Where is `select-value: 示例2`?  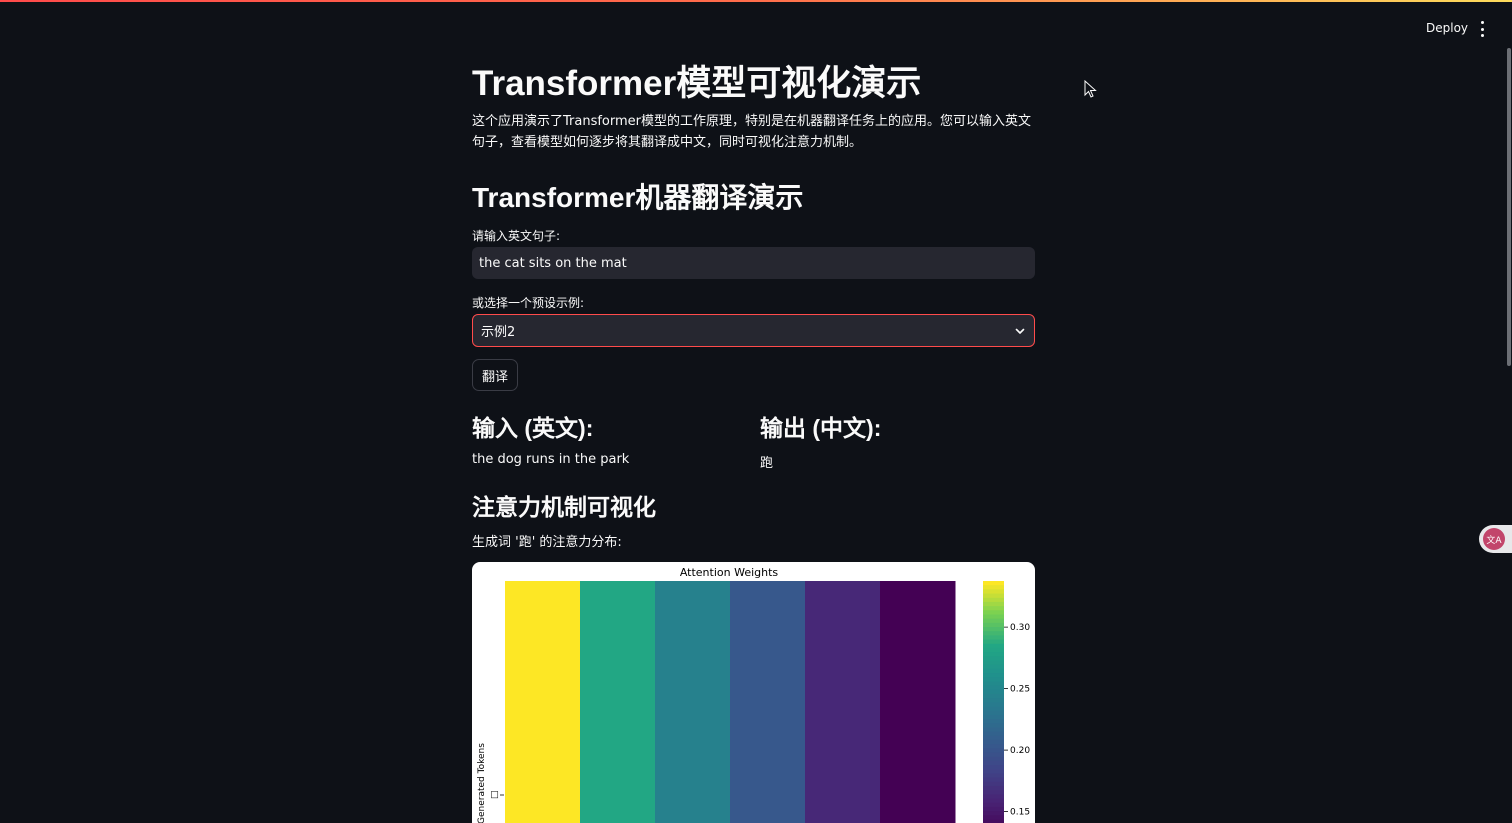 select-value: 示例2 is located at coordinates (498, 332).